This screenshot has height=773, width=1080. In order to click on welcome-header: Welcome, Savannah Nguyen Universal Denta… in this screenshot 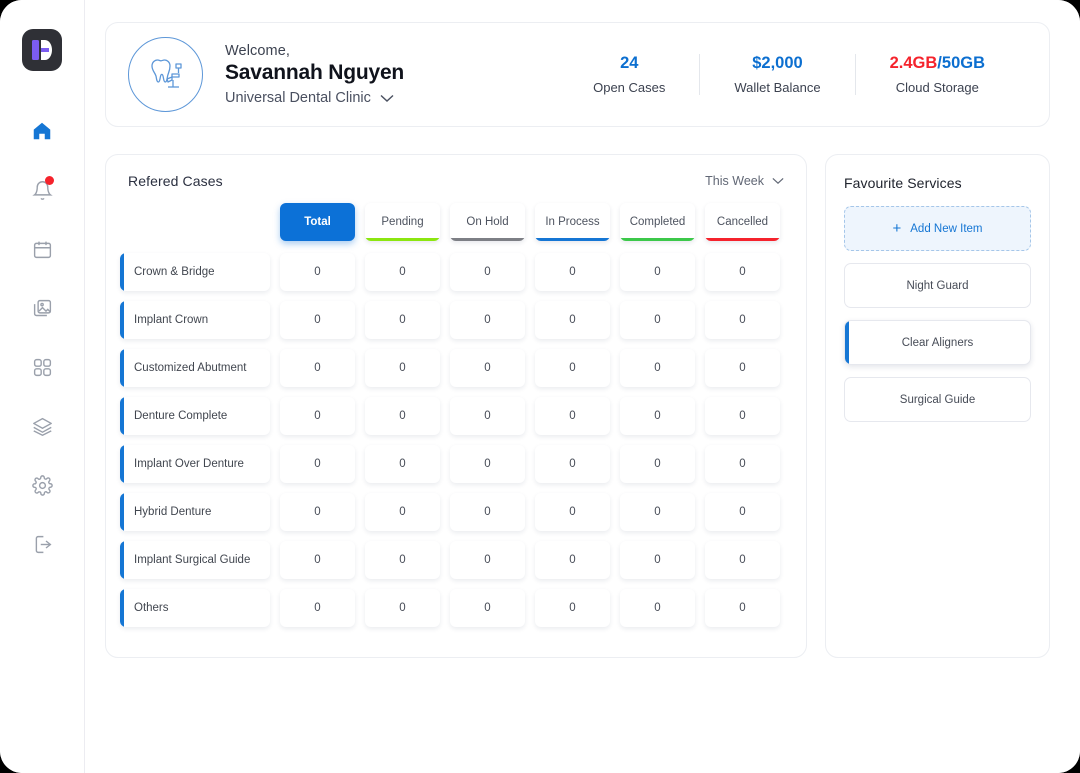, I will do `click(577, 74)`.